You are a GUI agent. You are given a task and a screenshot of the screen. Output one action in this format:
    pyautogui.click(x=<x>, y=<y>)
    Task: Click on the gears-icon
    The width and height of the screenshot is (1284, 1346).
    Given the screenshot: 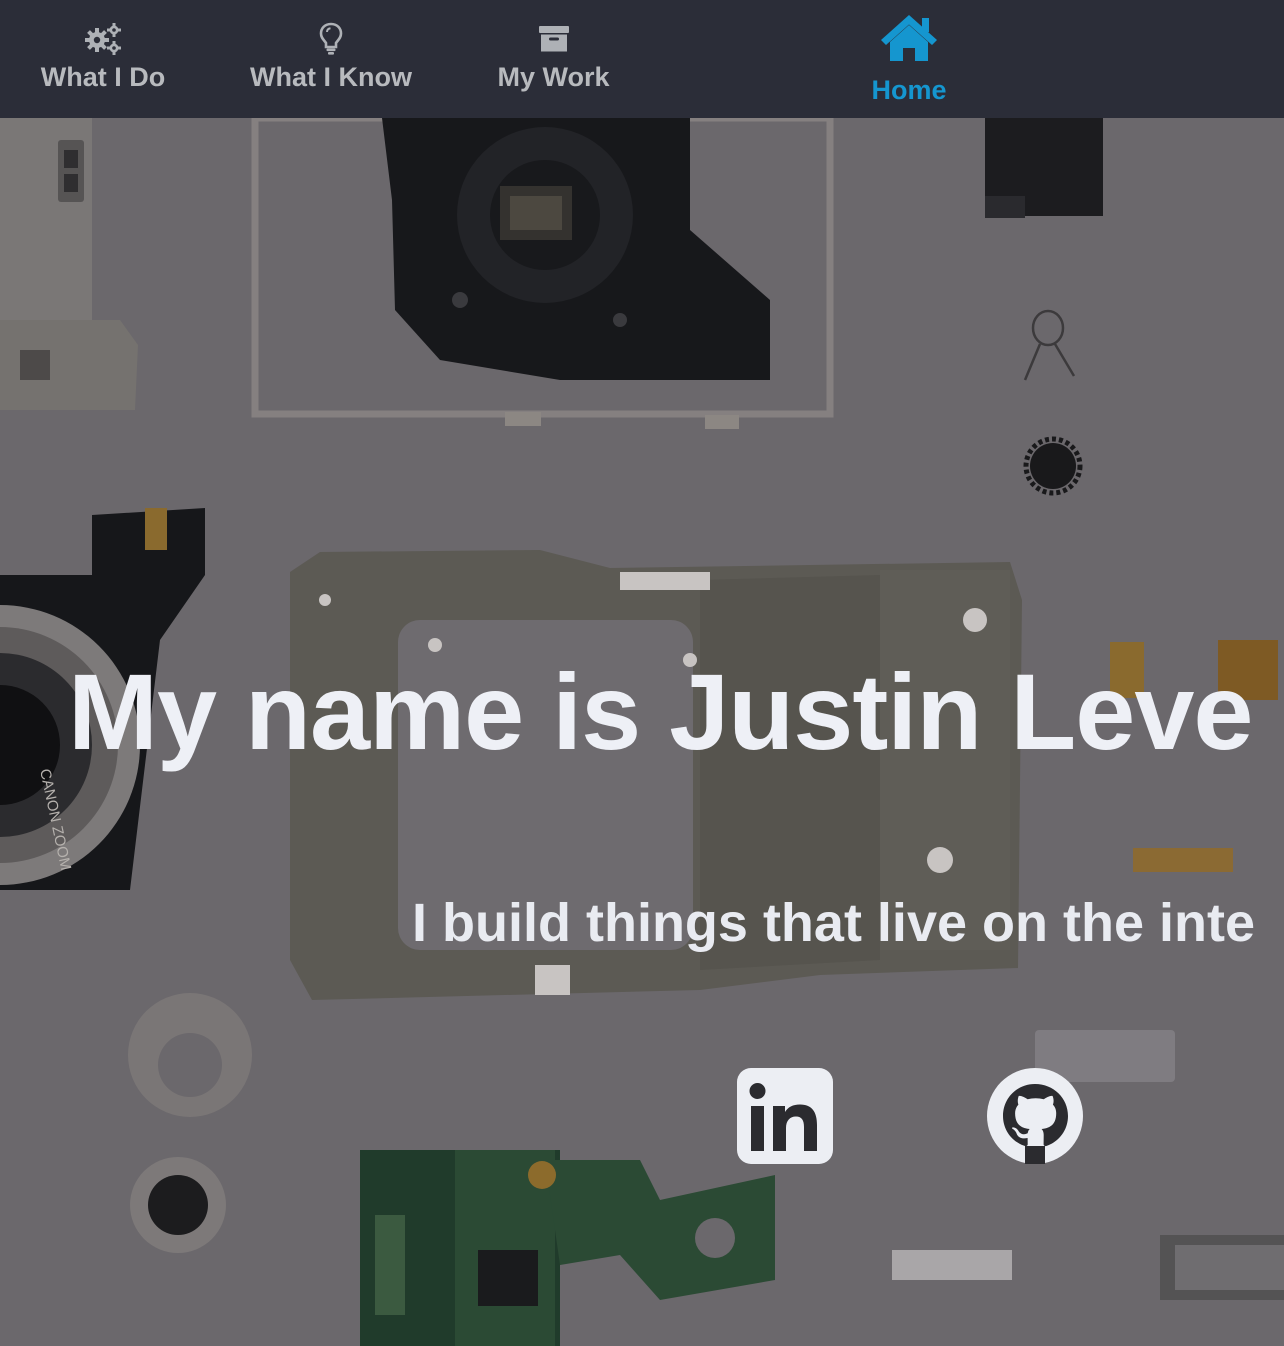 What is the action you would take?
    pyautogui.click(x=103, y=39)
    